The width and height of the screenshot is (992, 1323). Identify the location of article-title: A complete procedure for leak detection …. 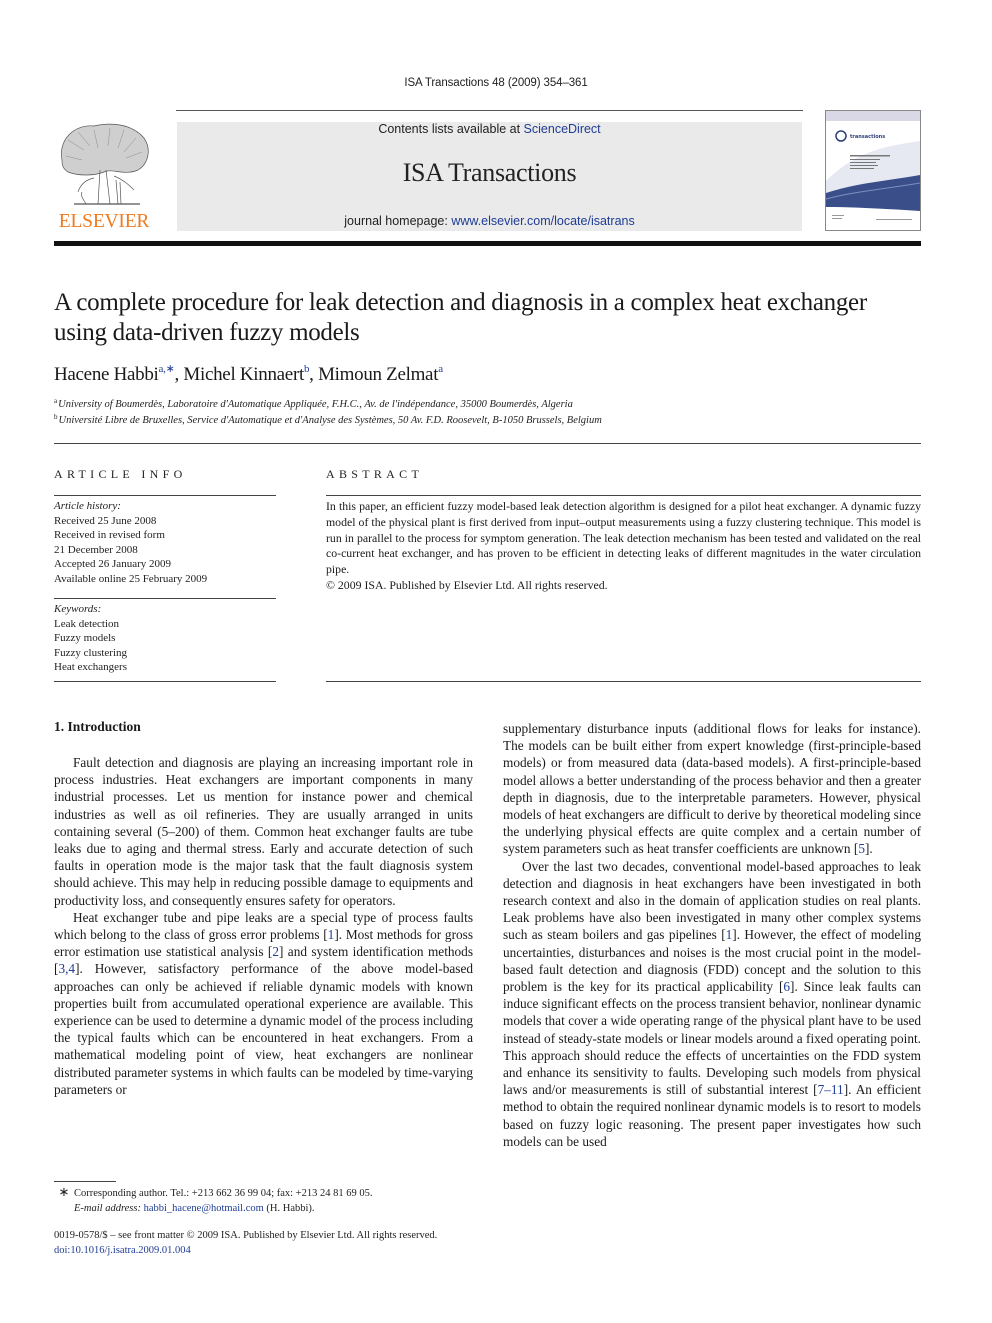
(460, 317).